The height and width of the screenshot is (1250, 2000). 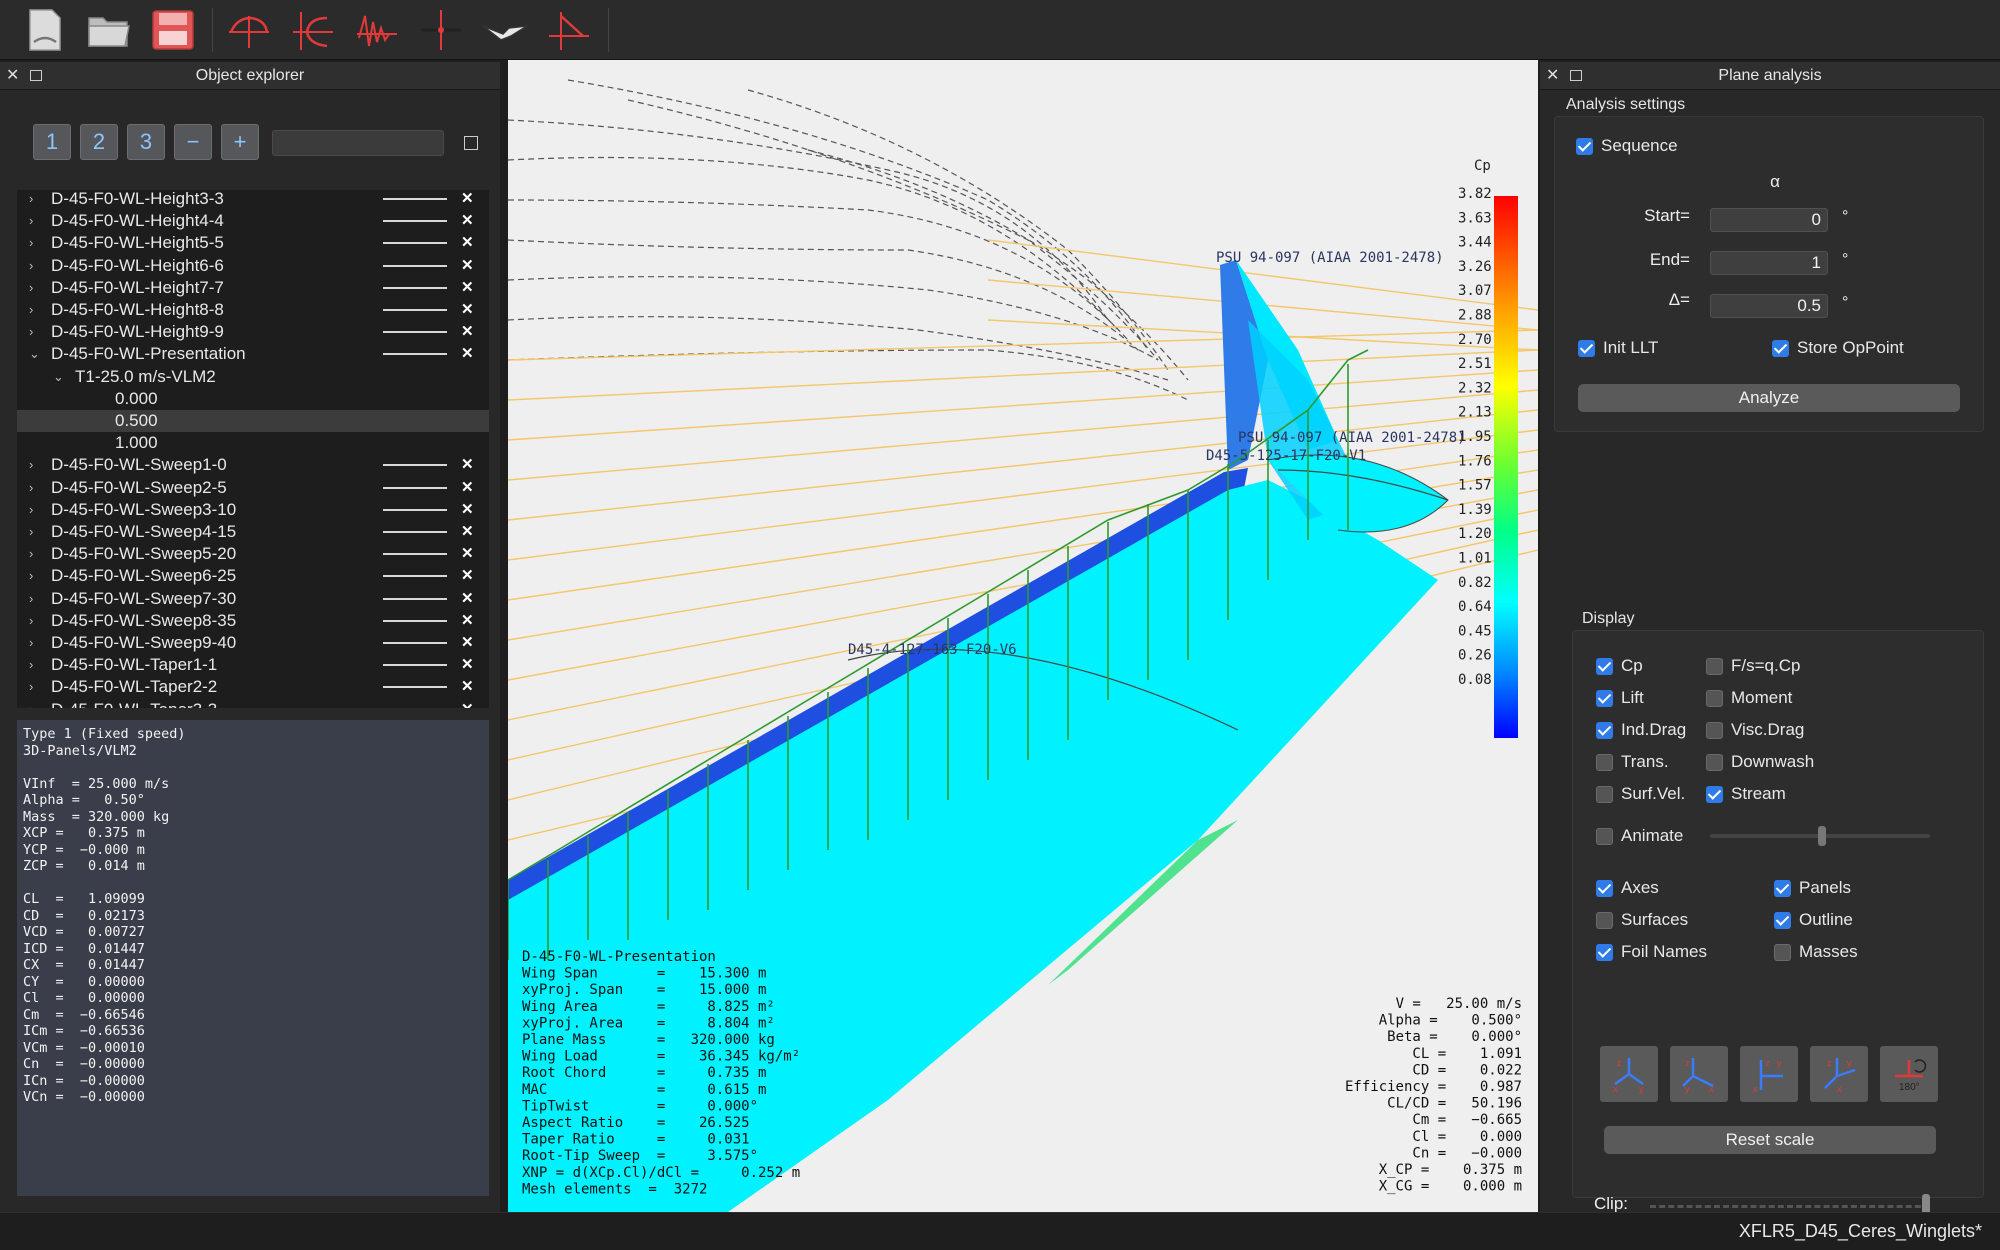 I want to click on tree-item: › D-45-F0-WL-Height8-8 ✕, so click(x=253, y=310).